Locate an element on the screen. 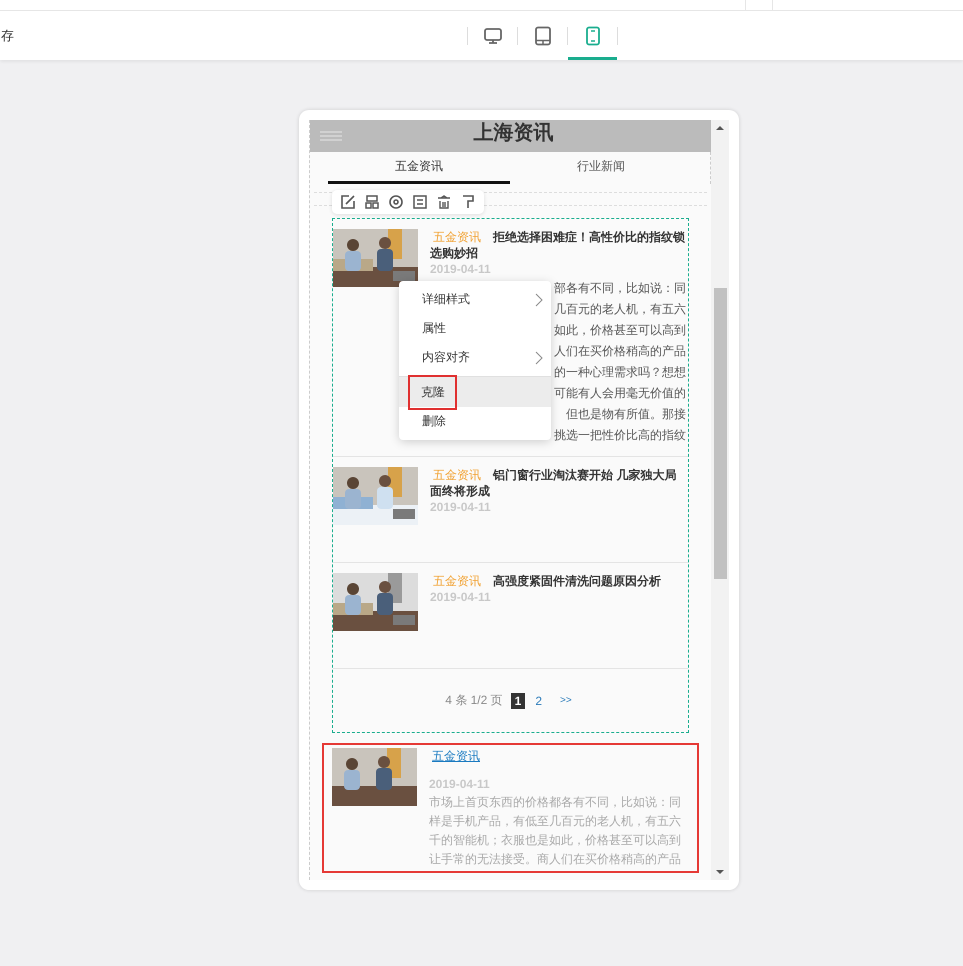 The image size is (963, 966). settings-icon is located at coordinates (396, 202).